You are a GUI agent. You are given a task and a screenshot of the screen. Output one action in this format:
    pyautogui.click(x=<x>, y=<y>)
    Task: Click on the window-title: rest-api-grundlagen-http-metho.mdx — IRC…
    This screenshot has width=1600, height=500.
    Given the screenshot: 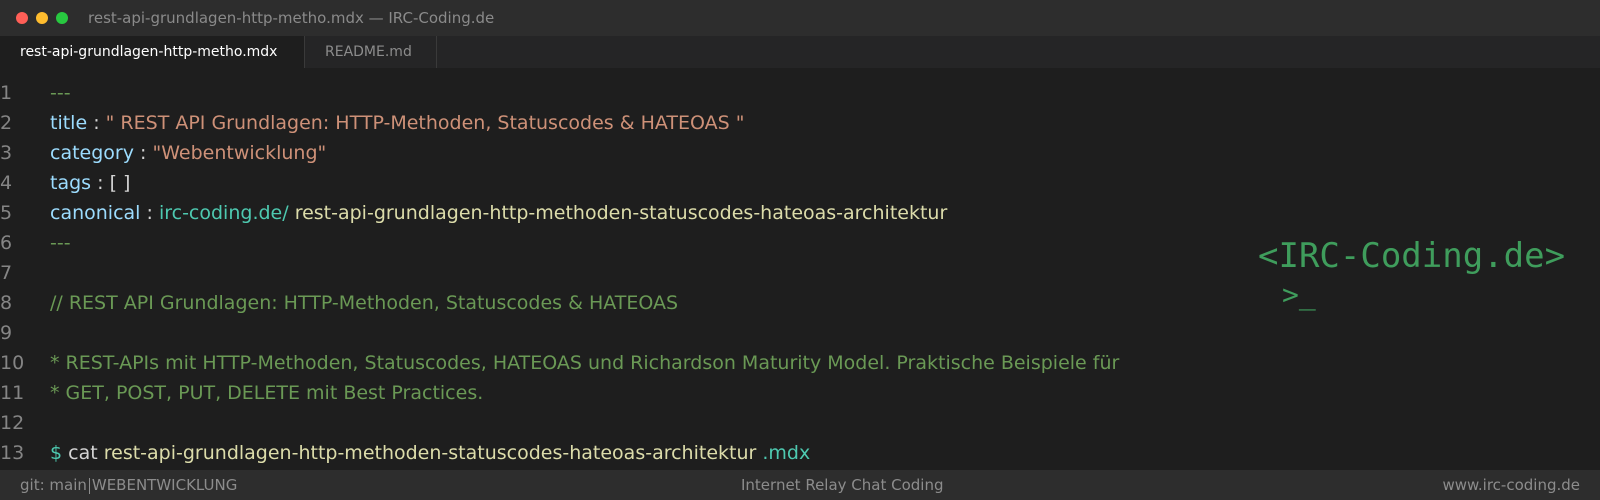 What is the action you would take?
    pyautogui.click(x=291, y=18)
    